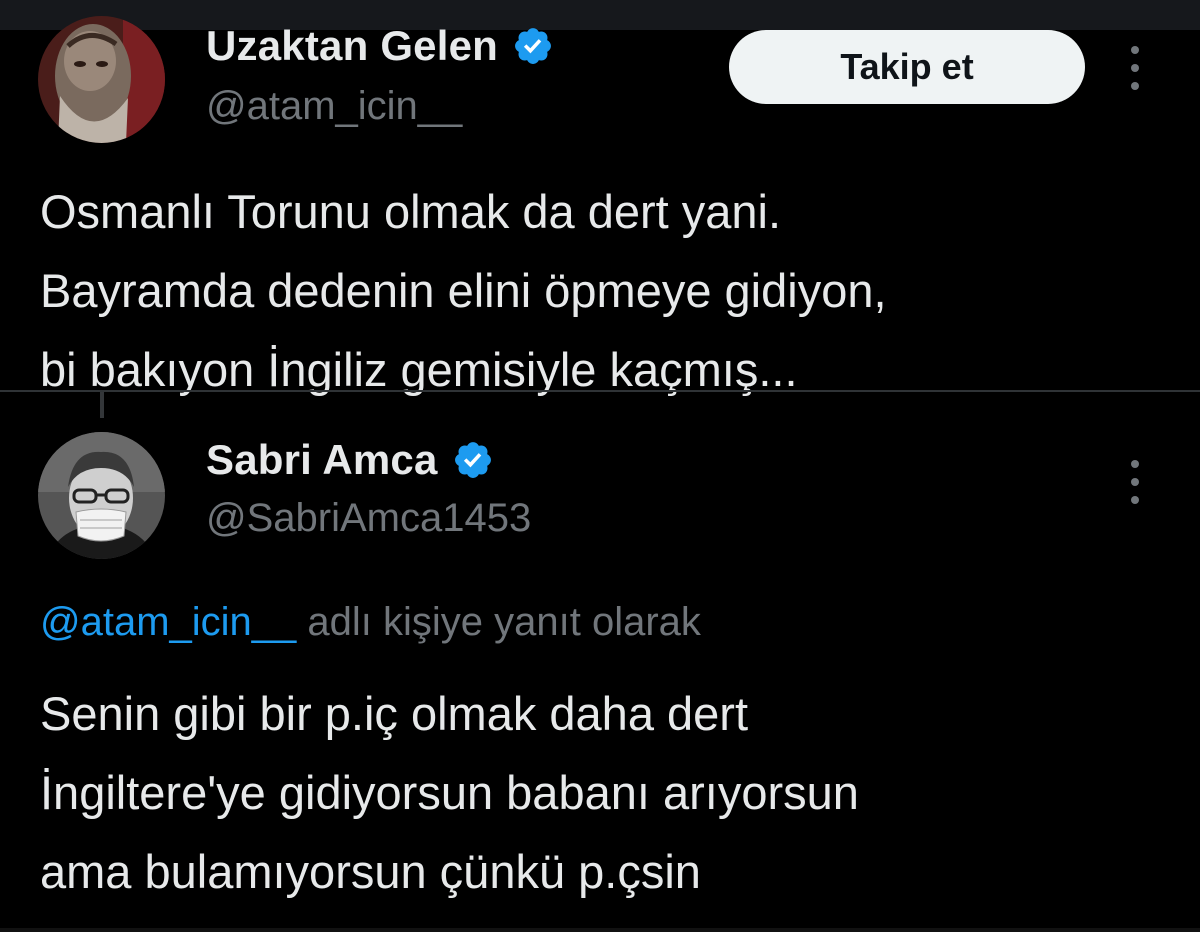 This screenshot has height=932, width=1200. I want to click on avatar, so click(101, 495).